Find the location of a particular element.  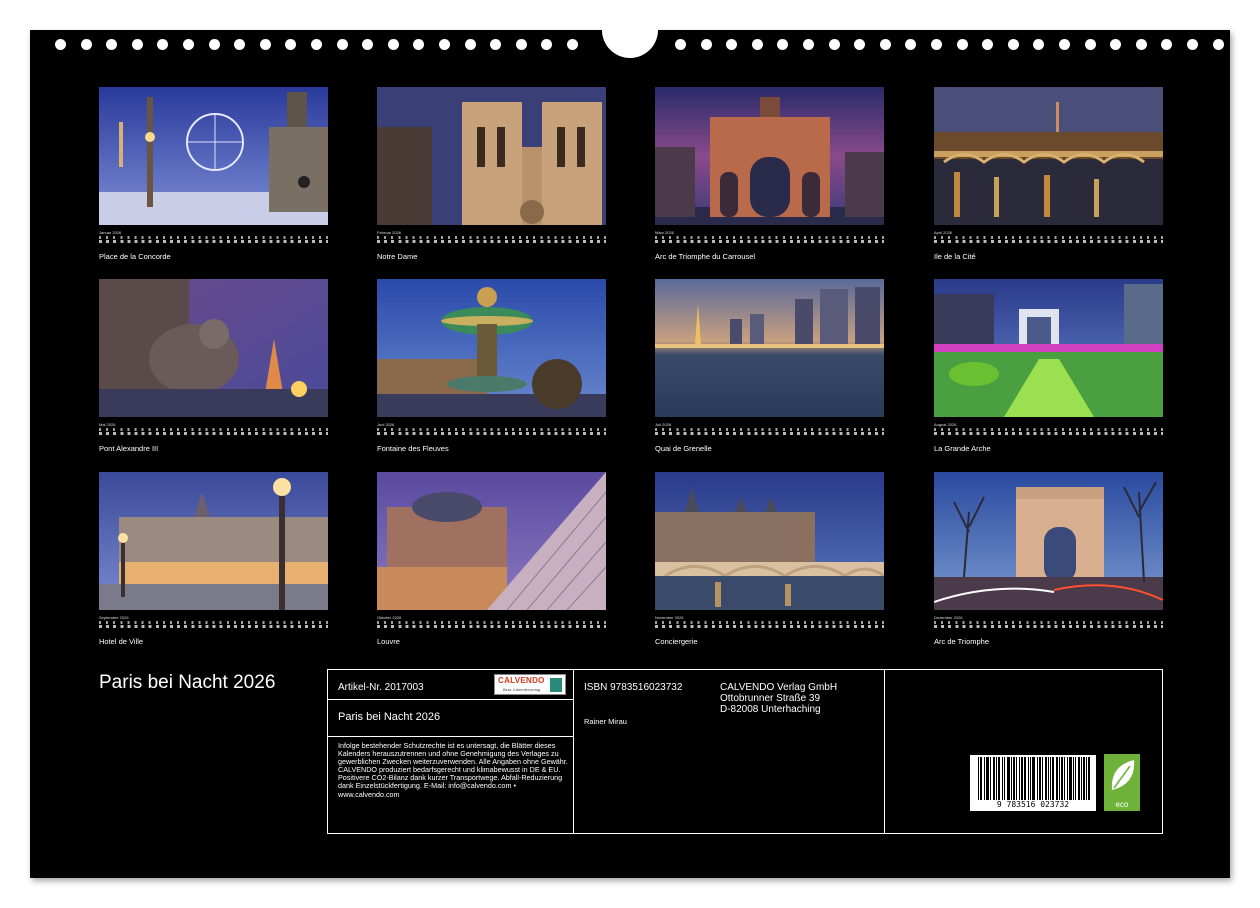

month-label: April 2026 is located at coordinates (1048, 232).